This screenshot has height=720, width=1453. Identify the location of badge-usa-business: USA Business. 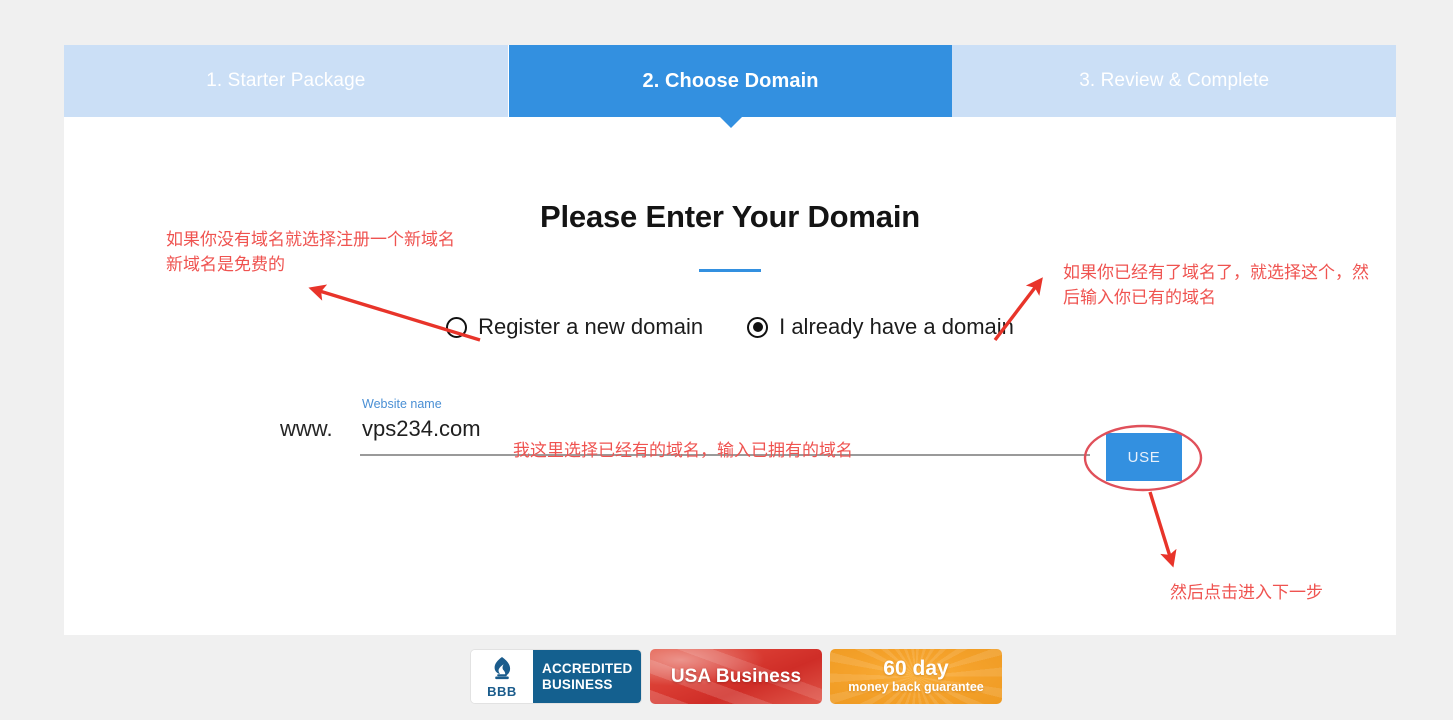
(736, 676).